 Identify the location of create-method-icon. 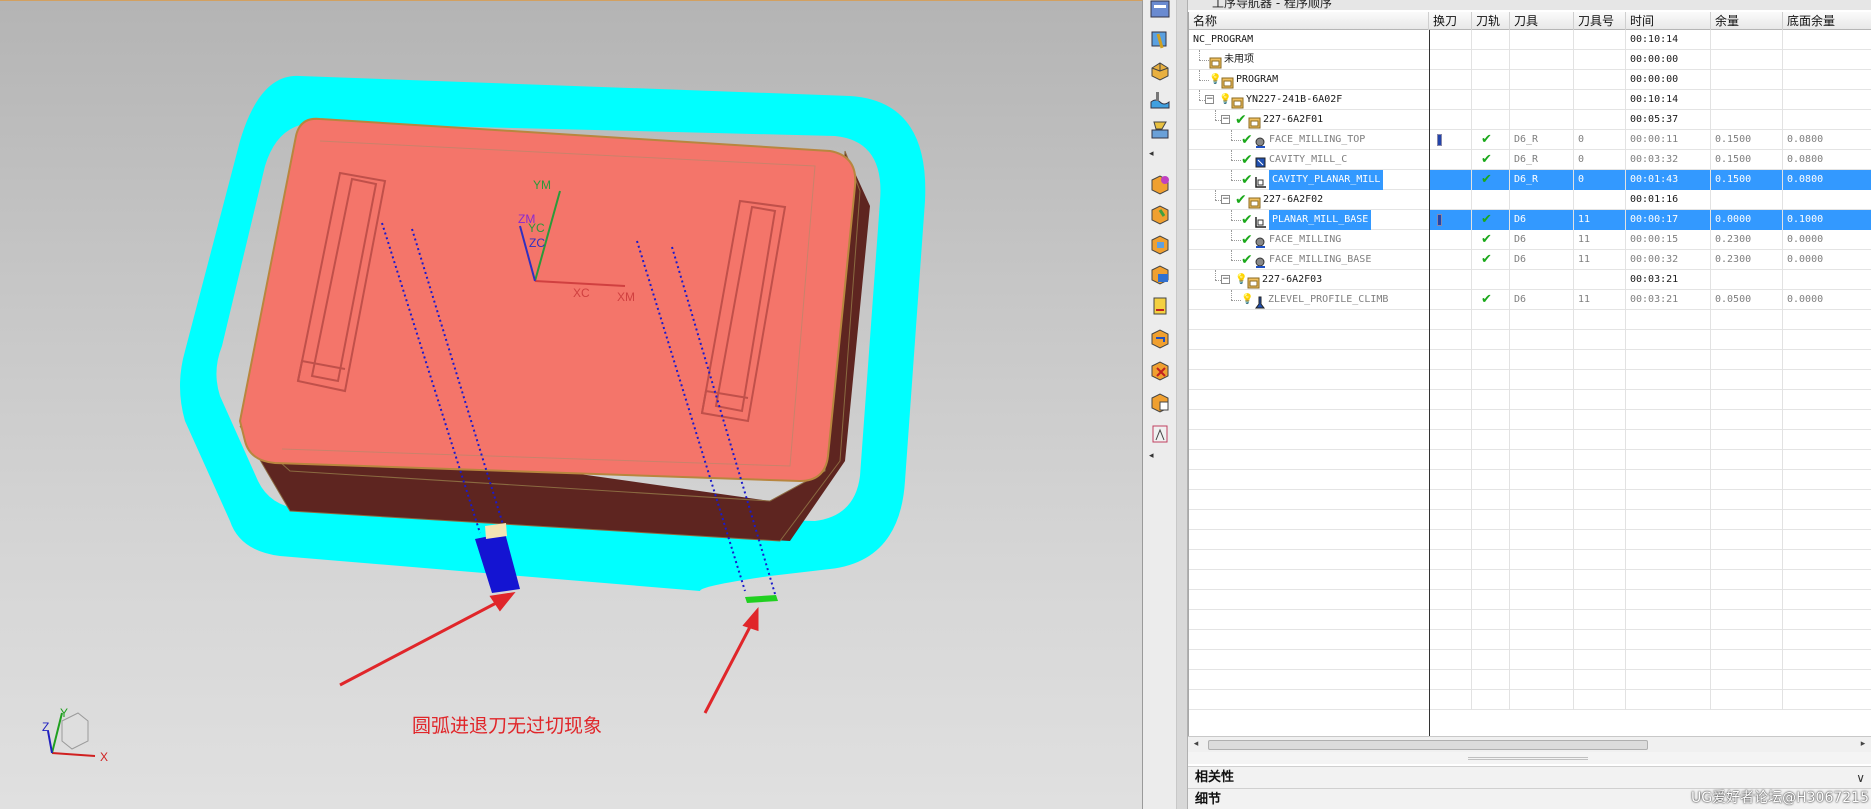
(1160, 274).